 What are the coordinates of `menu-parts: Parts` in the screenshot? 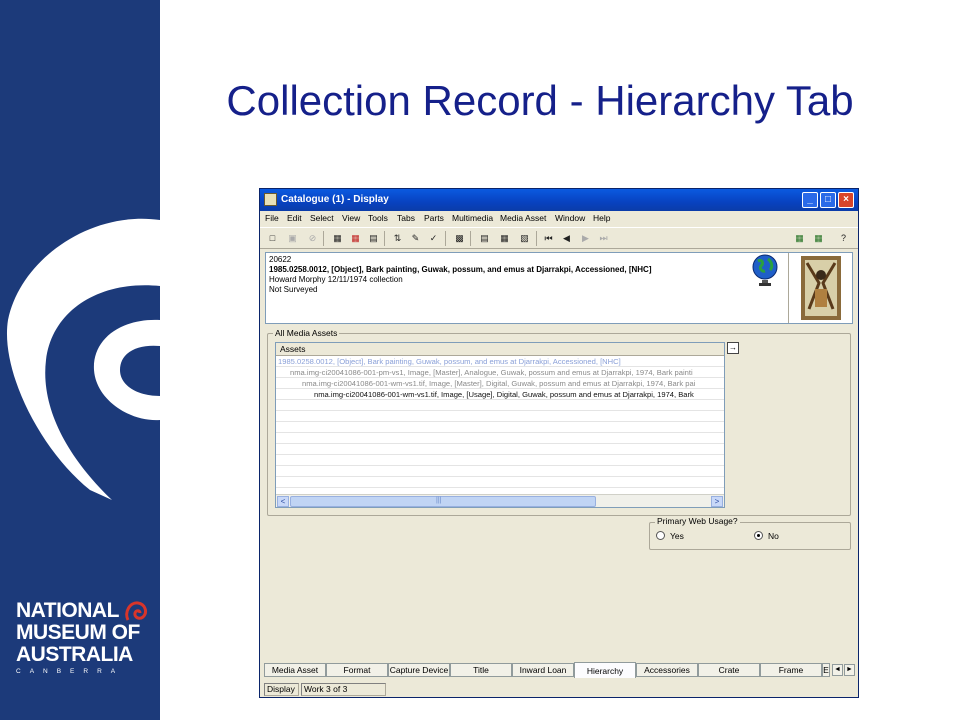 It's located at (434, 218).